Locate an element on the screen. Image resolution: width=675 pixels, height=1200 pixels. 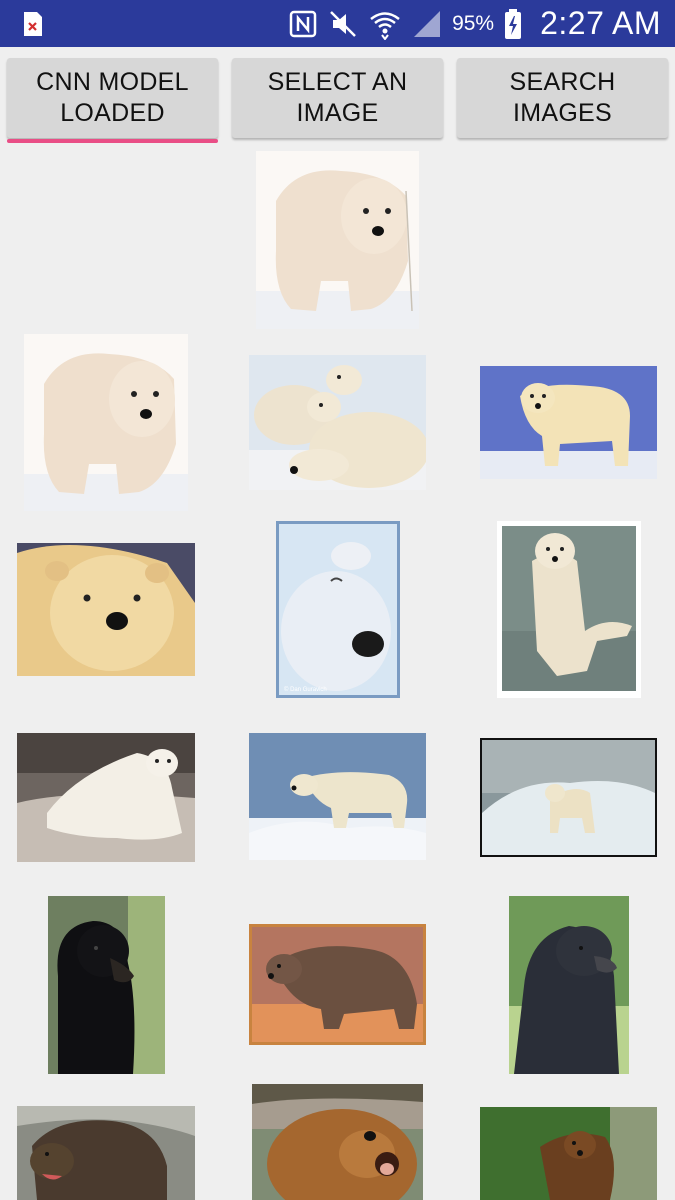
result-image: © Dan Guravich is located at coordinates (338, 609).